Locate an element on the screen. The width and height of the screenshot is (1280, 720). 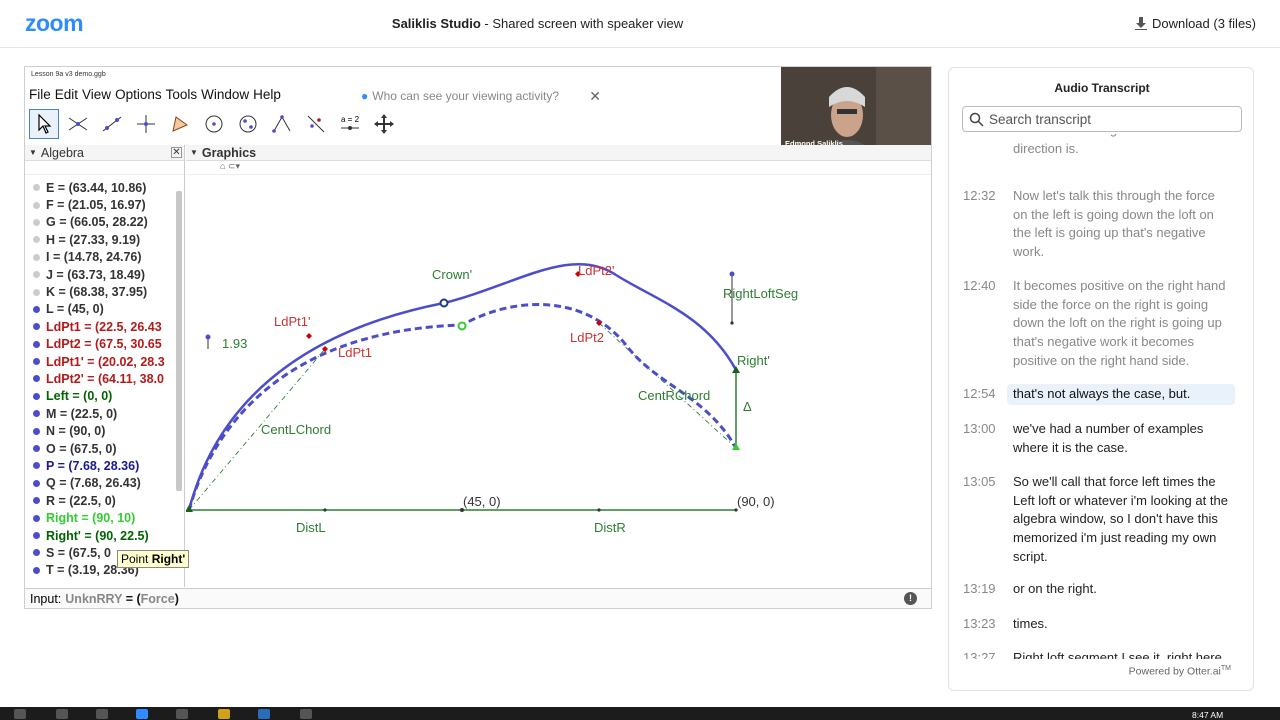
transcript-segment: 13:23 times. is located at coordinates (1101, 624).